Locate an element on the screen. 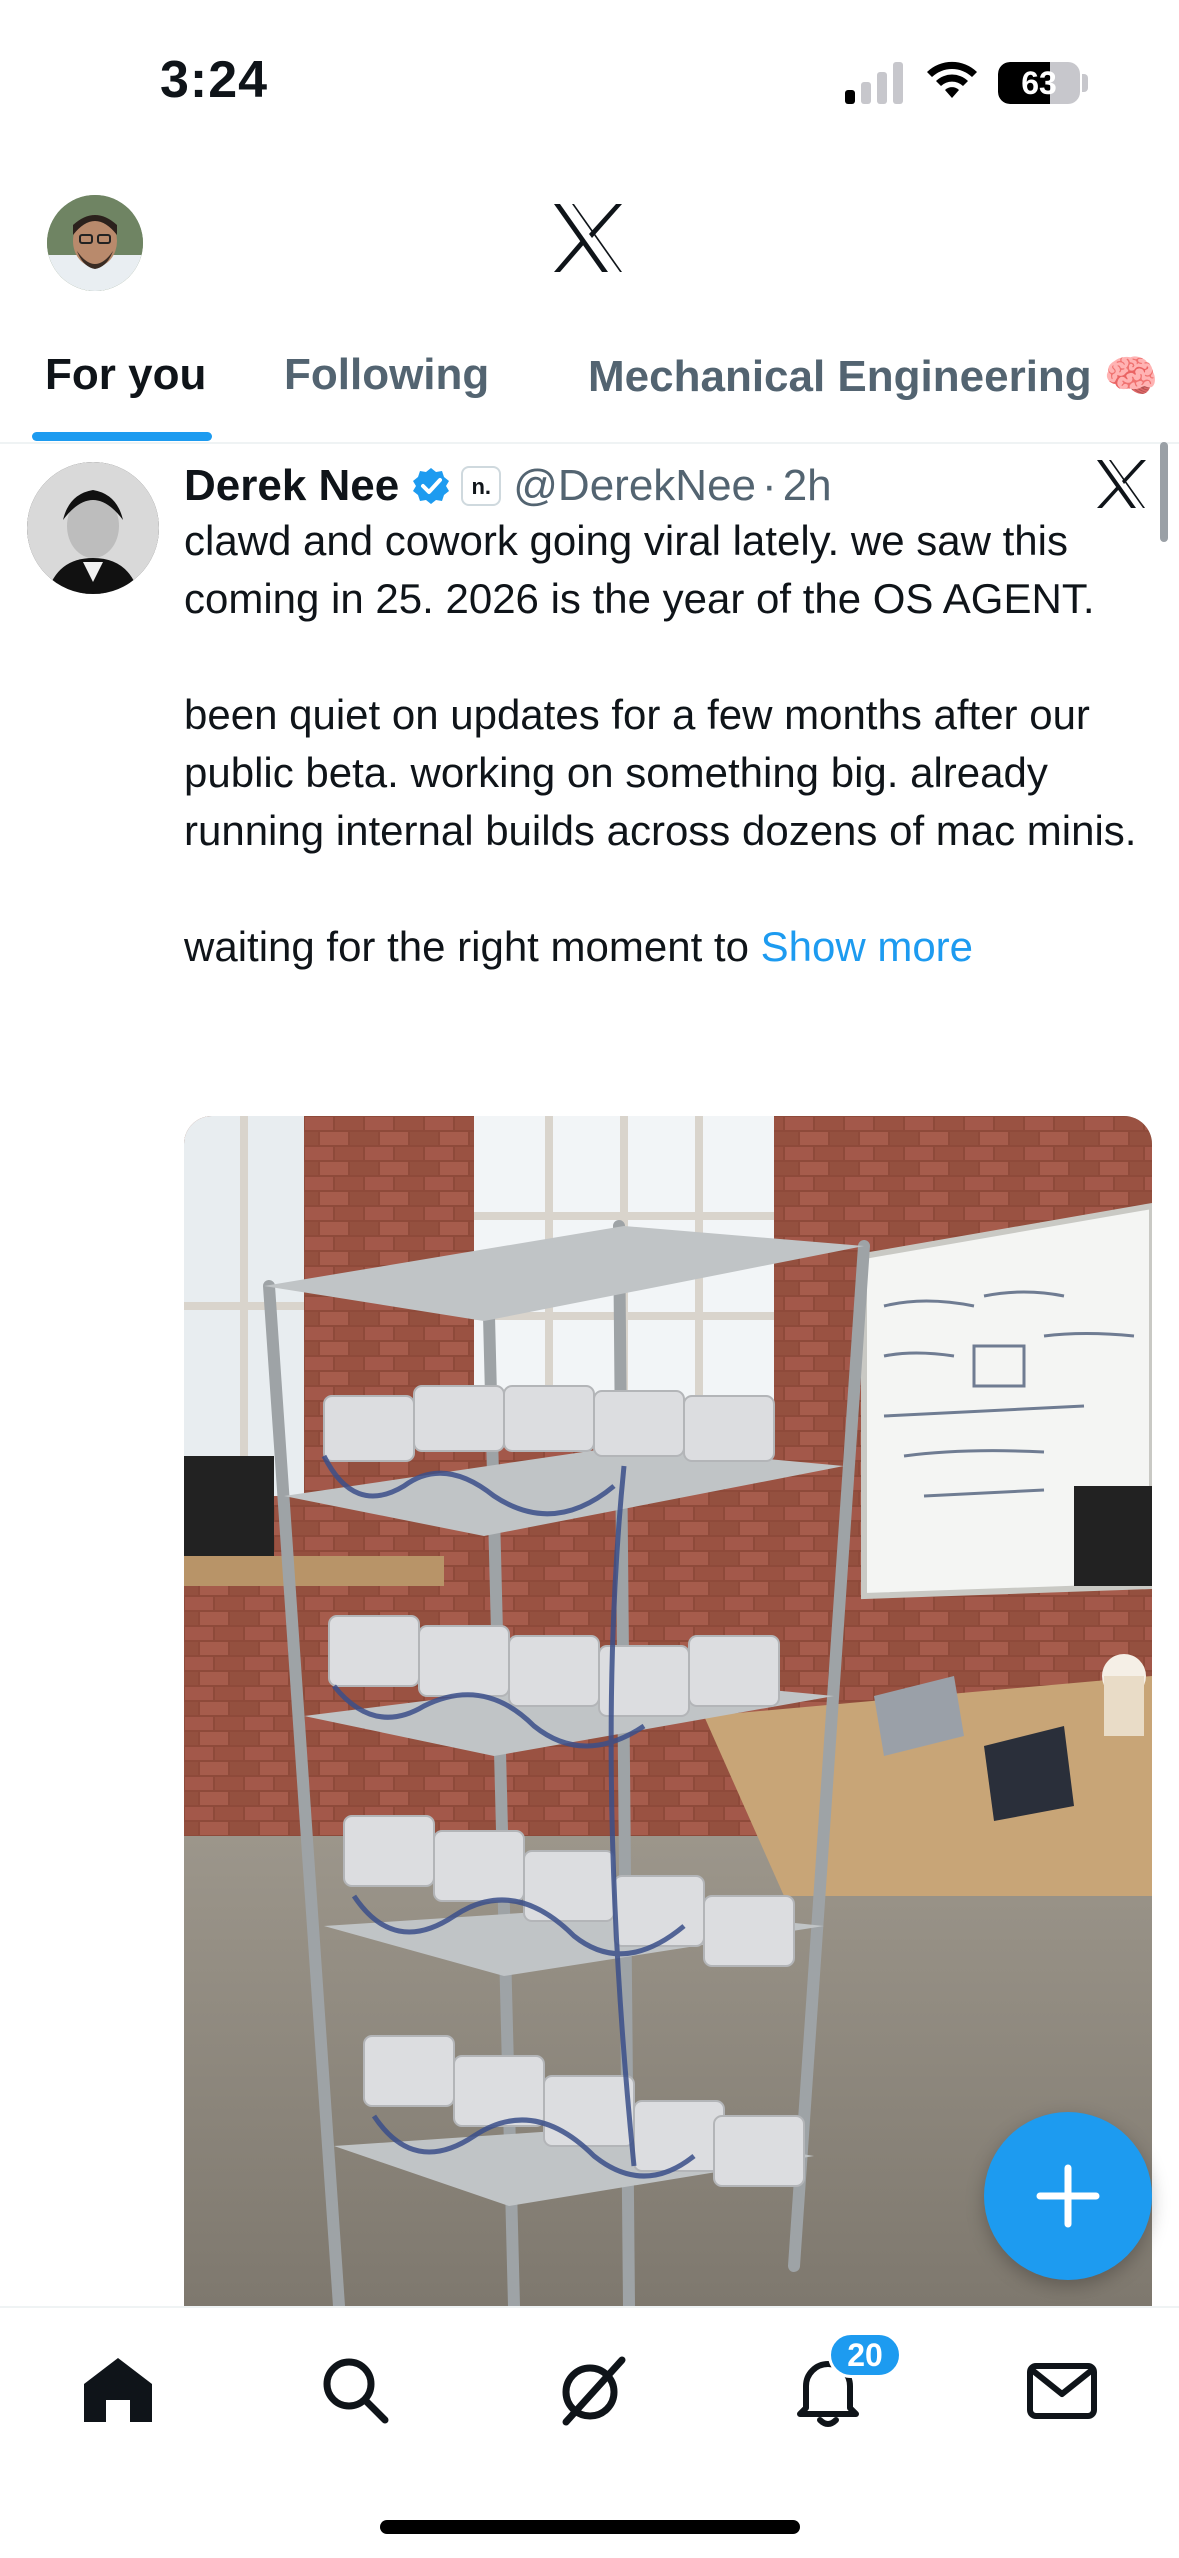 This screenshot has height=2558, width=1179. affiliate-badge: n. is located at coordinates (481, 486).